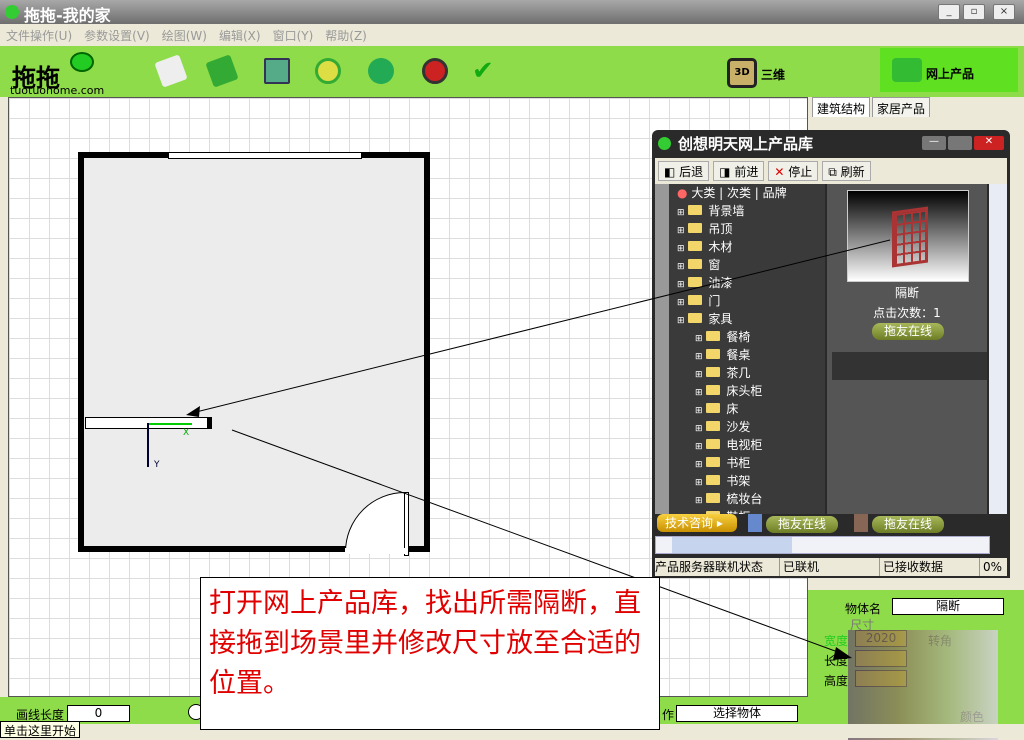 This screenshot has width=1024, height=740. I want to click on tutorial-callout: 打开网上产品库，找出所需隔断，直接拖到场景里并修改尺寸放至合适的位置。, so click(430, 653).